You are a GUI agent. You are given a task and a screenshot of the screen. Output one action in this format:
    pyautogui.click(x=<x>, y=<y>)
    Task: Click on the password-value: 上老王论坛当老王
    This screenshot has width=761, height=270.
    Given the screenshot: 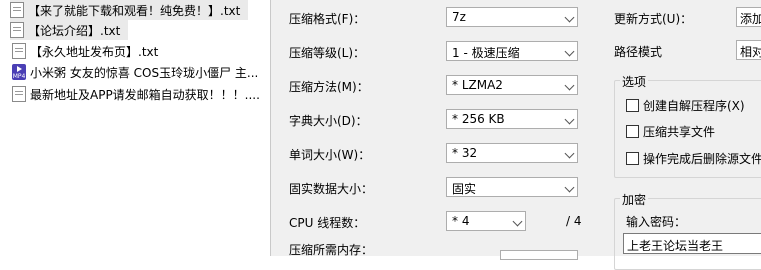 What is the action you would take?
    pyautogui.click(x=675, y=246)
    